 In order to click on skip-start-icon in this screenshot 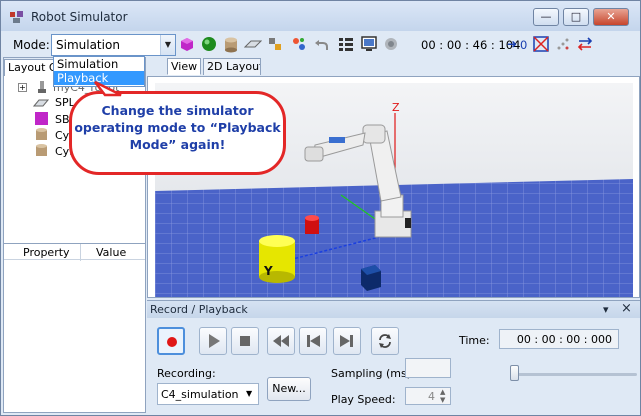, I will do `click(313, 341)`.